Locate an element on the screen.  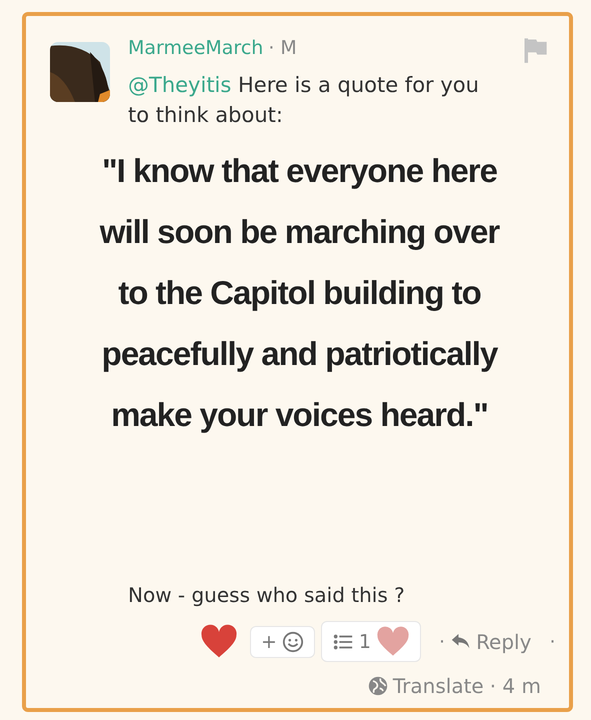
post-text: Now - guess who said this ? is located at coordinates (267, 596).